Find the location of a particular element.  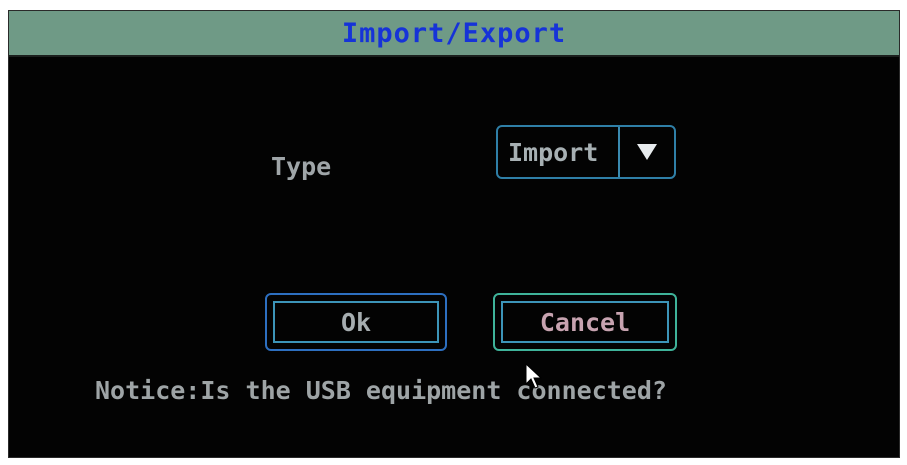

notice-text: Notice:Is the USB equipment connected? is located at coordinates (381, 390).